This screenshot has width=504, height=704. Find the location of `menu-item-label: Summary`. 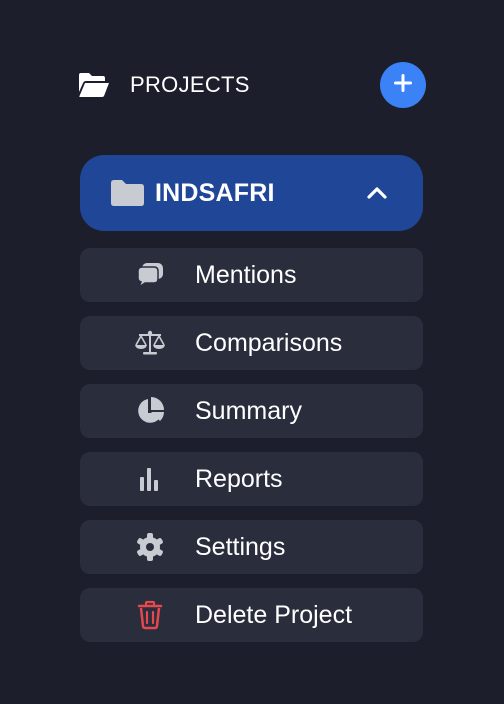

menu-item-label: Summary is located at coordinates (248, 411).